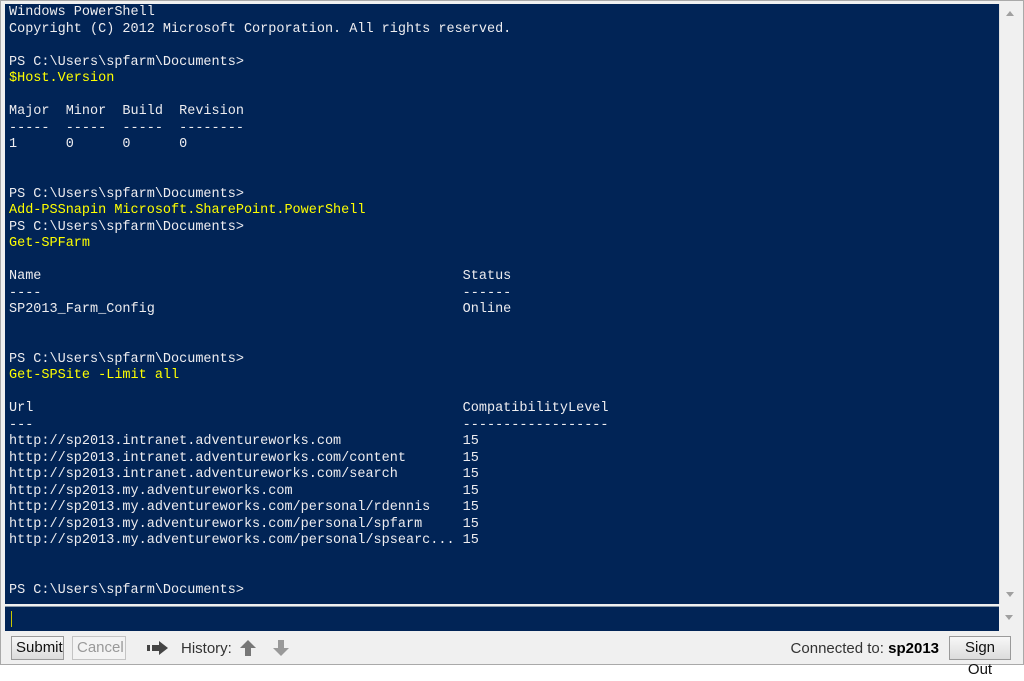  Describe the element at coordinates (158, 648) in the screenshot. I see `run-arrow-icon` at that location.